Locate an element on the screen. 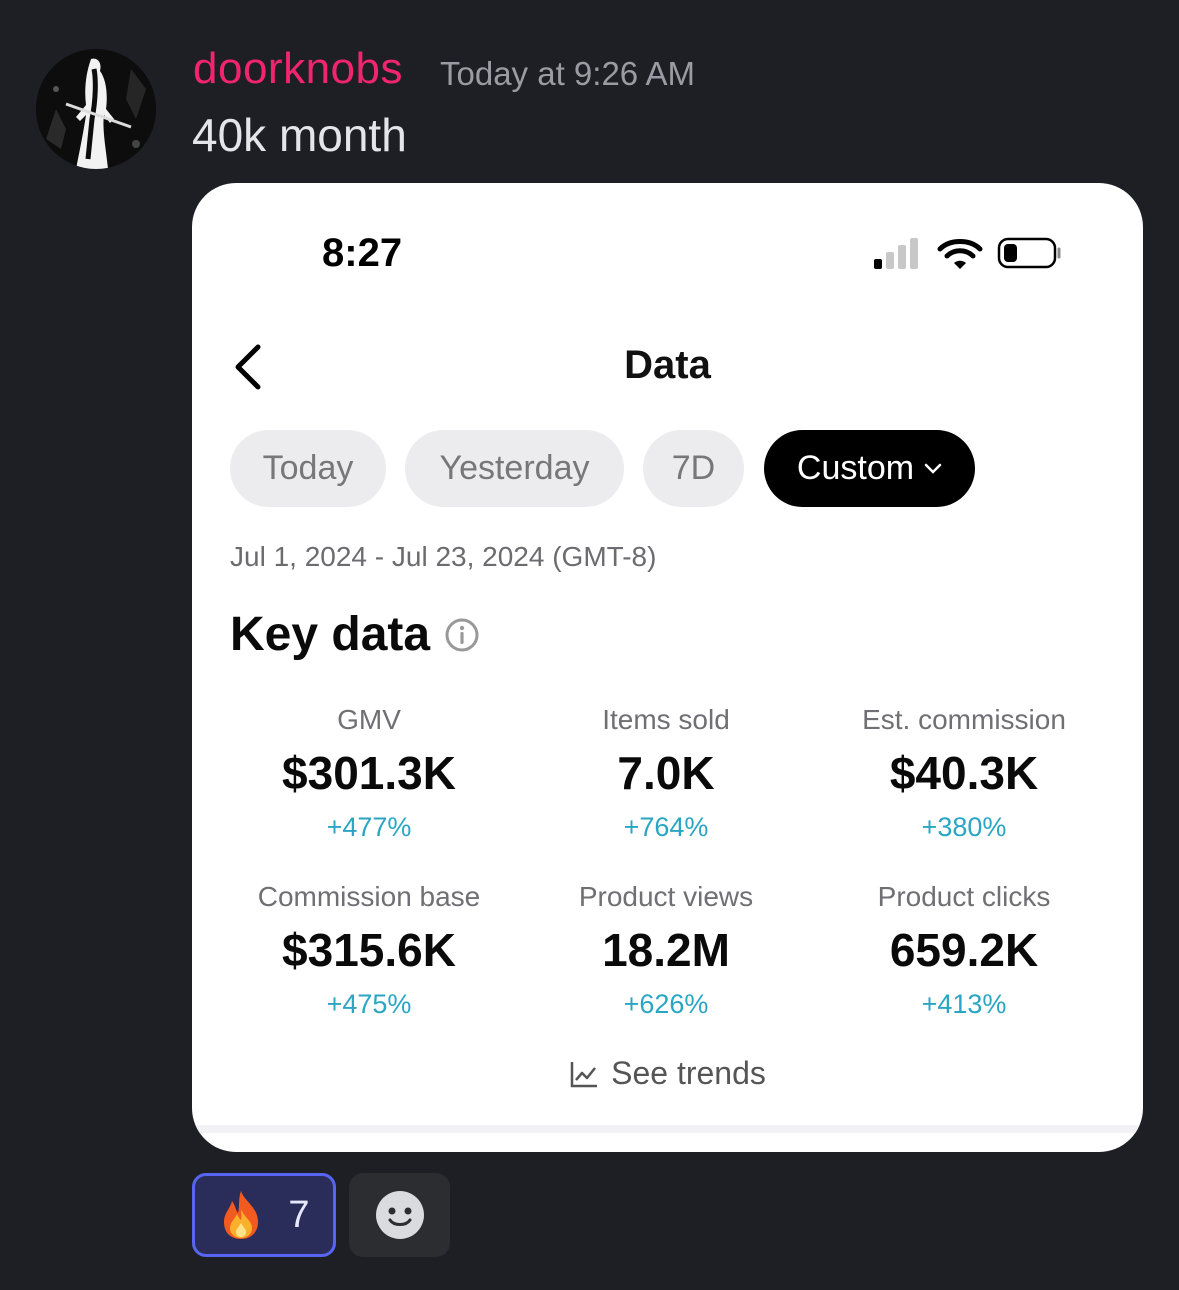  metric-items-sold: Items sold 7.0K +764% is located at coordinates (666, 773).